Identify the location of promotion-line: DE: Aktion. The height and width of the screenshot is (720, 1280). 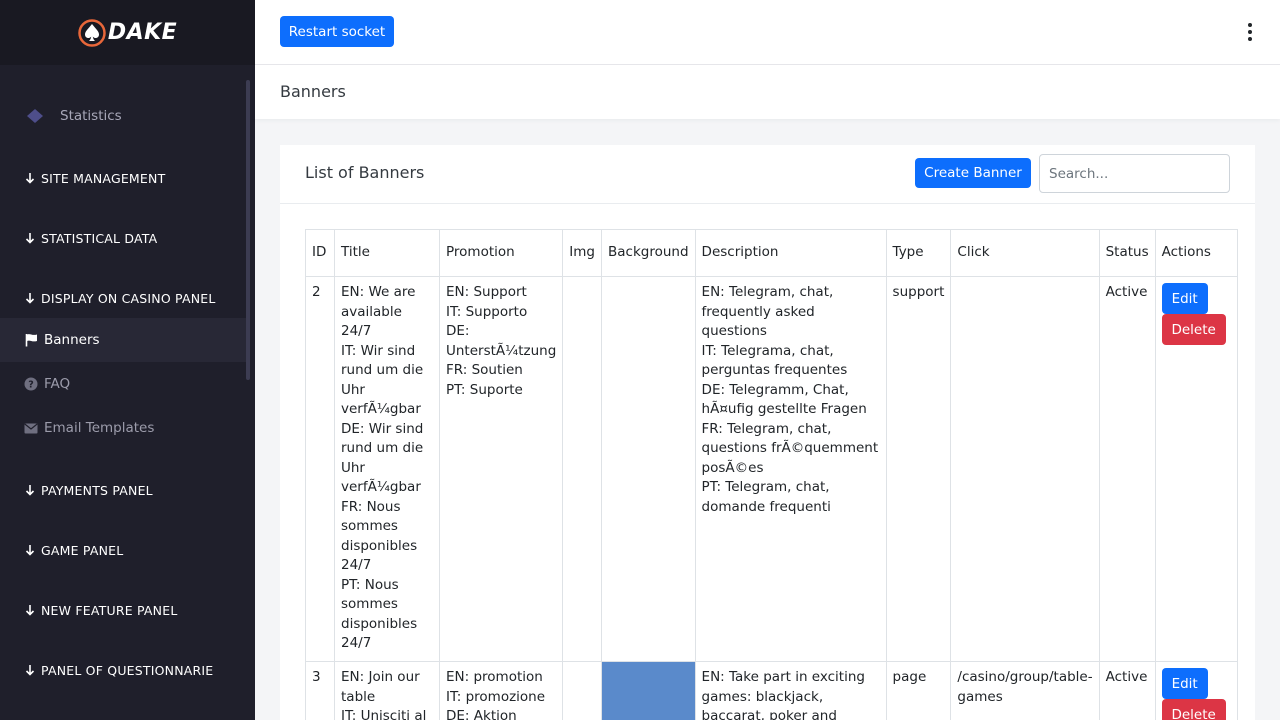
(481, 714).